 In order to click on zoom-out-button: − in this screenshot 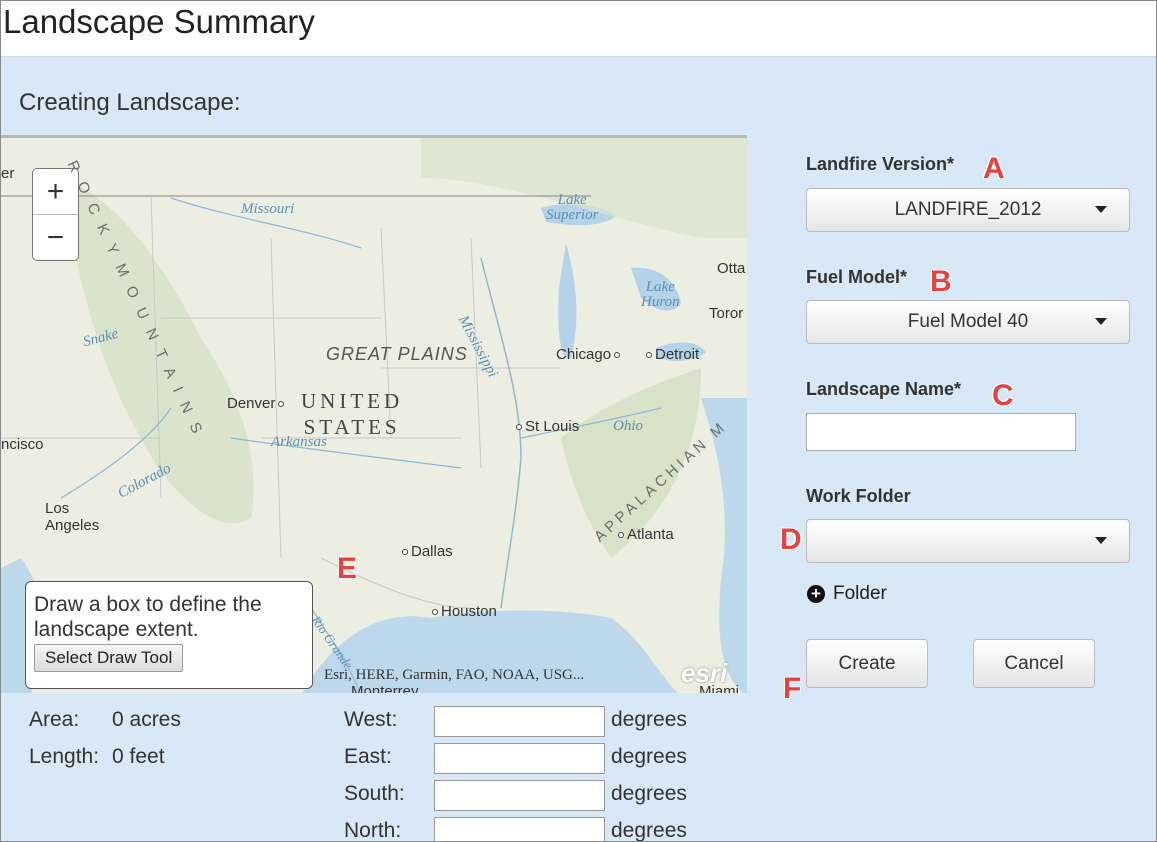, I will do `click(55, 238)`.